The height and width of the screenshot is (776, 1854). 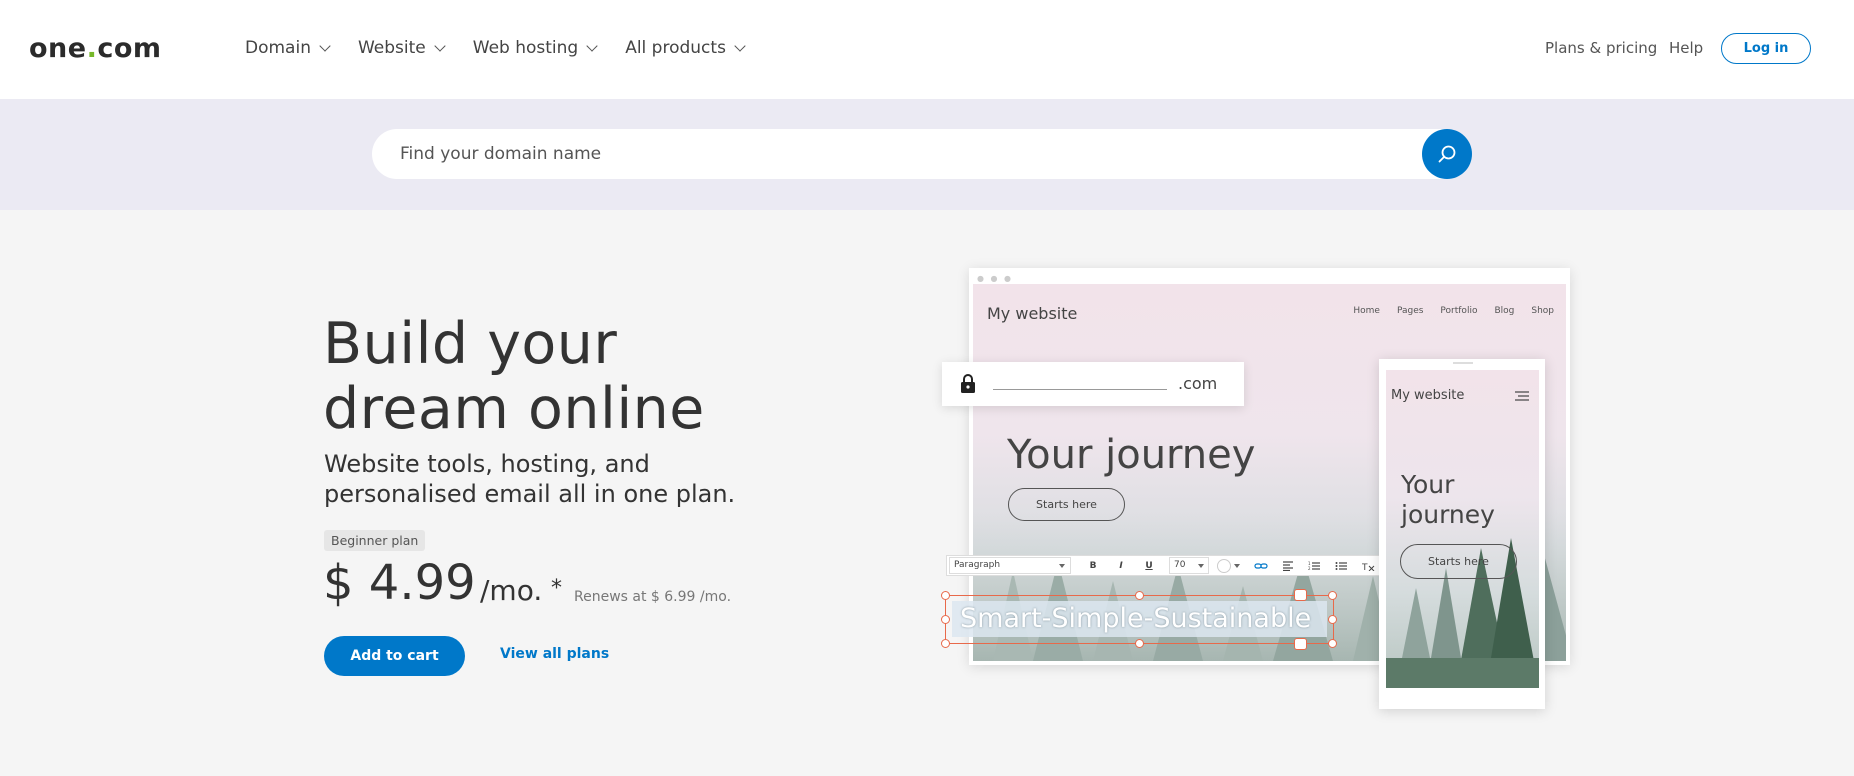 I want to click on price: $ 4.99, so click(x=399, y=583).